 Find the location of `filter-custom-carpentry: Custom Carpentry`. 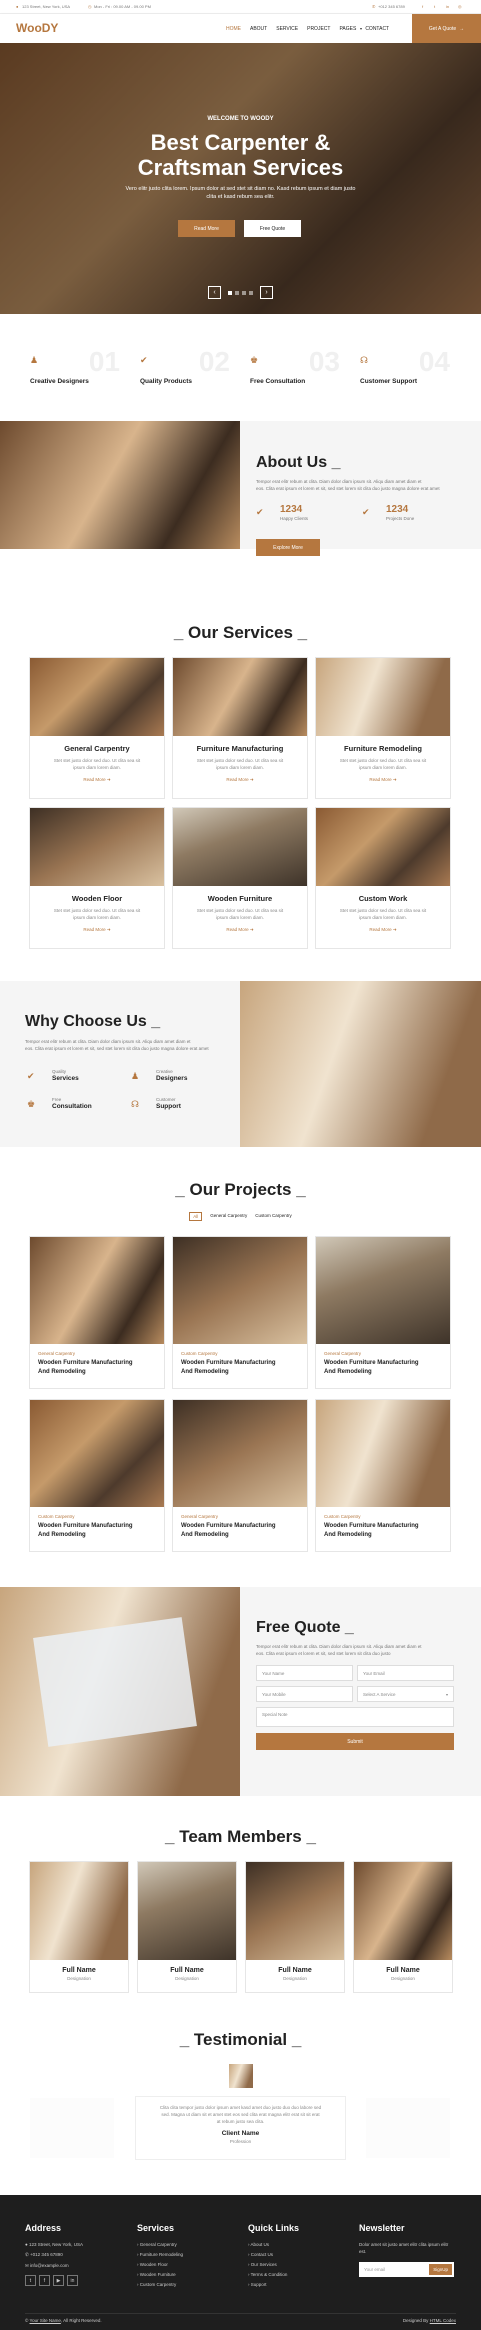

filter-custom-carpentry: Custom Carpentry is located at coordinates (273, 1216).